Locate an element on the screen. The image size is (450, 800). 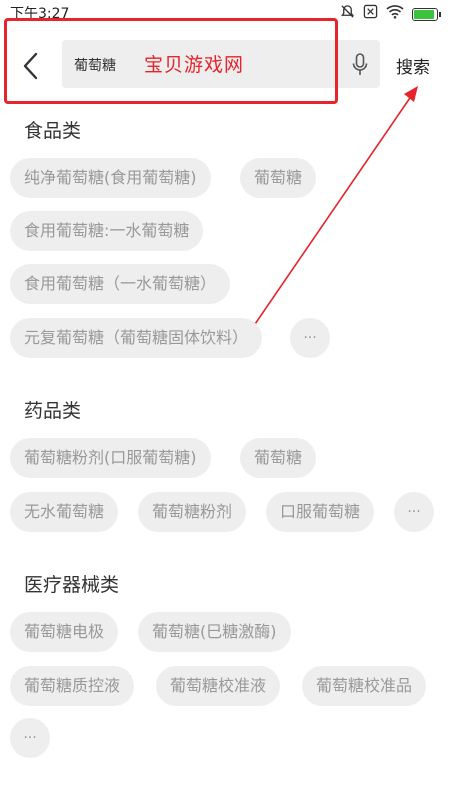
wifi-icon is located at coordinates (395, 14).